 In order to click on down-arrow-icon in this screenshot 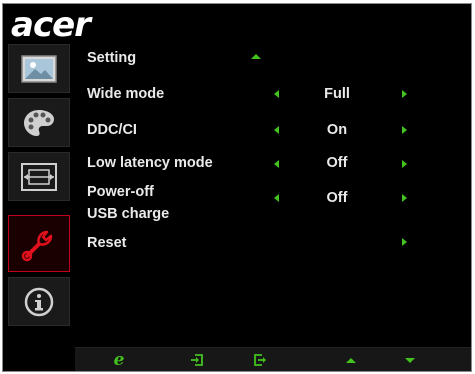, I will do `click(410, 360)`.